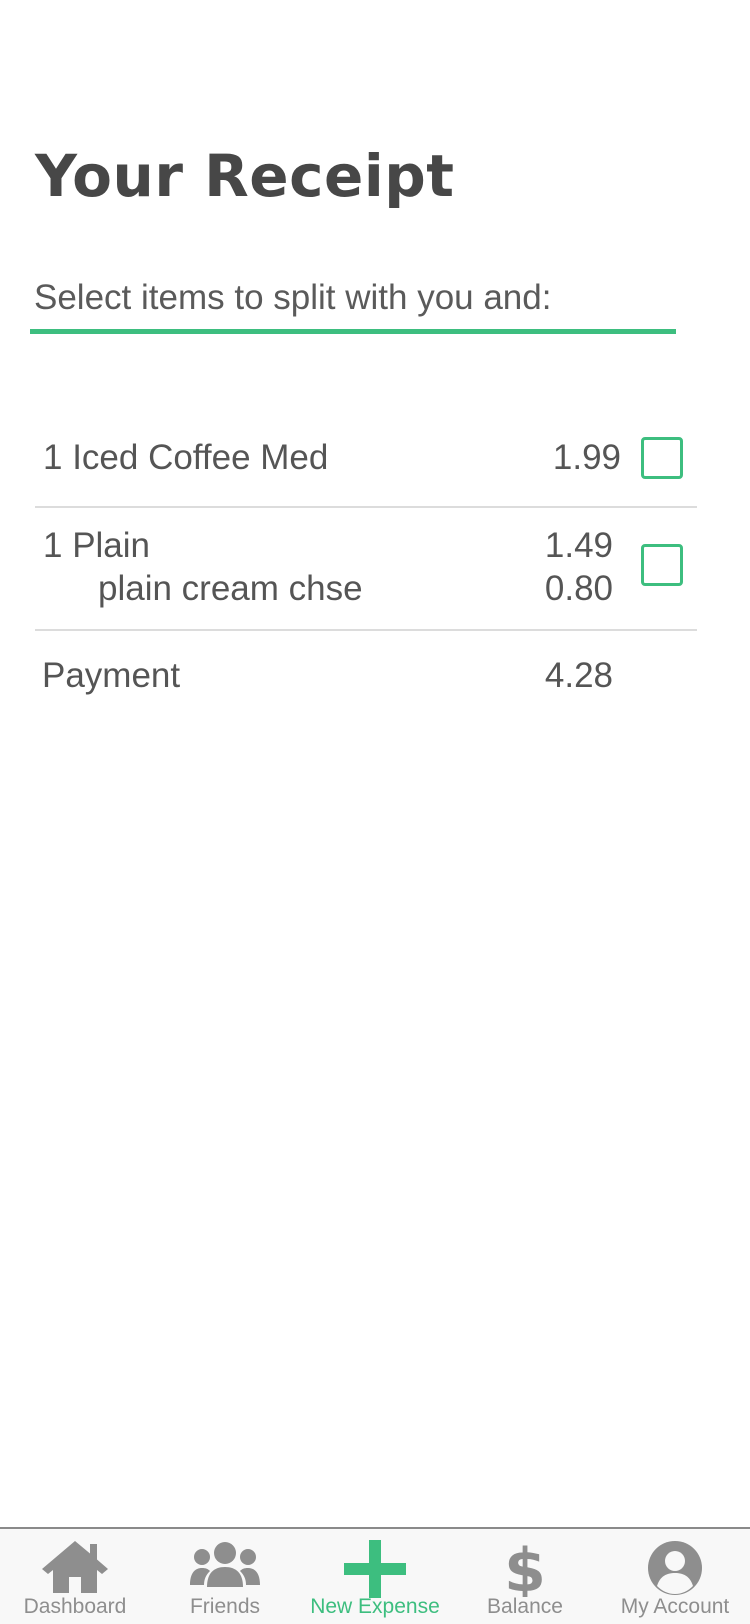 Image resolution: width=750 pixels, height=1624 pixels. What do you see at coordinates (225, 1606) in the screenshot?
I see `tab-label: Friends` at bounding box center [225, 1606].